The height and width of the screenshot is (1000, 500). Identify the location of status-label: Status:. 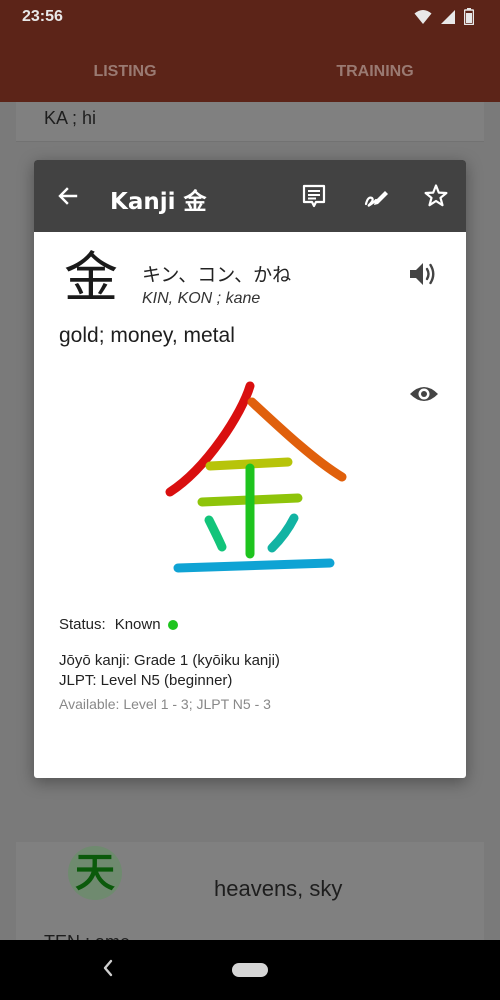
(82, 624).